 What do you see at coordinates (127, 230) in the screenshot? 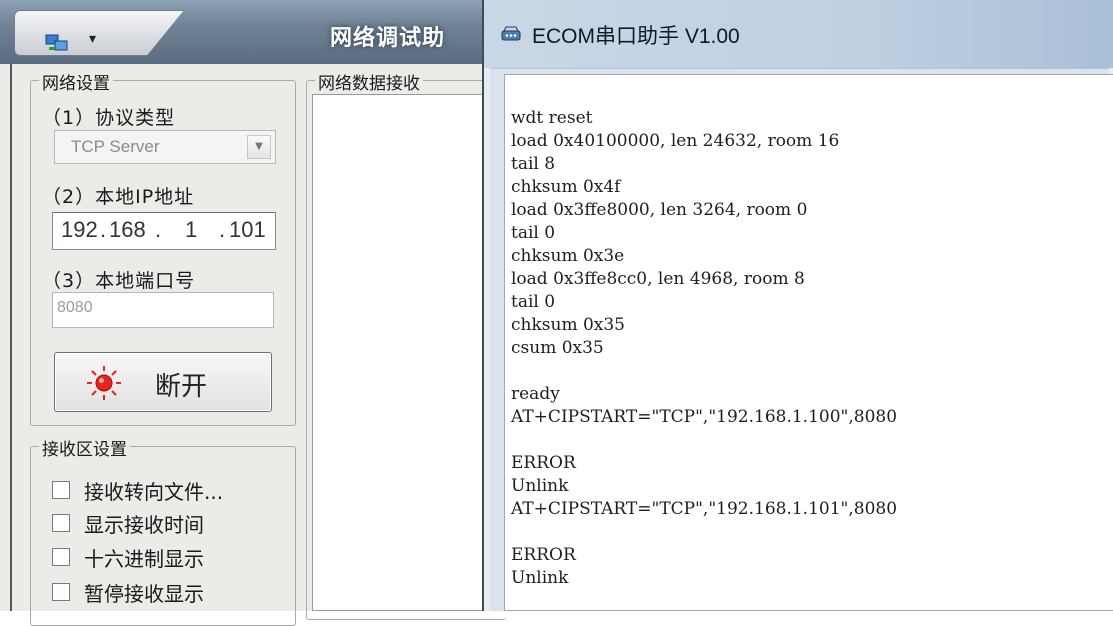
I see `ip-octet: 168` at bounding box center [127, 230].